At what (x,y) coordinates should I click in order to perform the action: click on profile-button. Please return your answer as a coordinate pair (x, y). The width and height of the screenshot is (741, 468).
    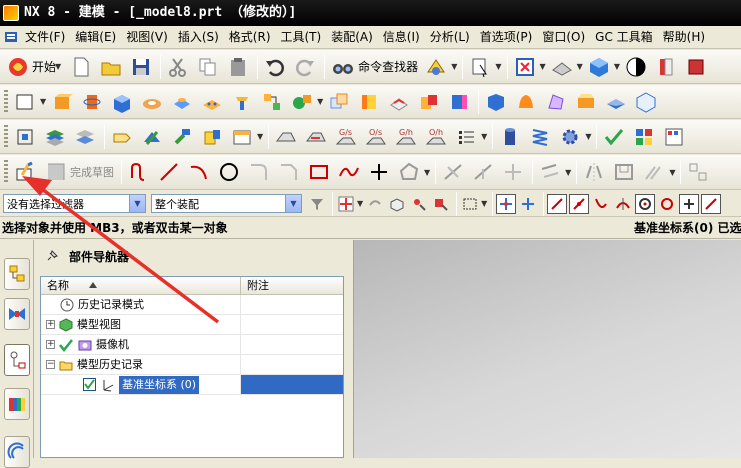
    Looking at the image, I should click on (139, 172).